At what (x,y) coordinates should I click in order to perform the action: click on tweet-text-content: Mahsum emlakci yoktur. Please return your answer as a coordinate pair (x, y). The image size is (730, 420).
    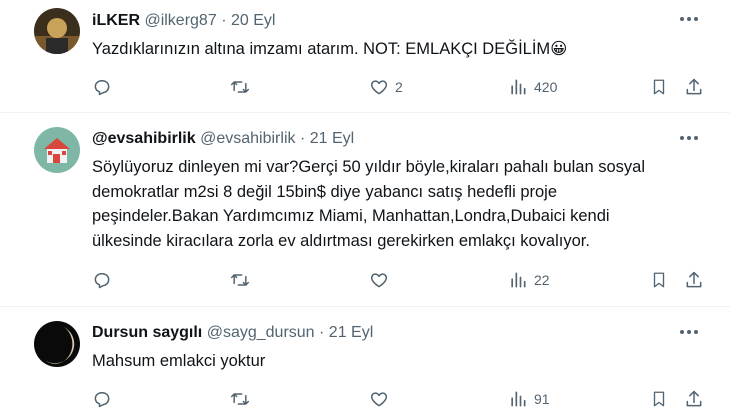
    Looking at the image, I should click on (179, 361).